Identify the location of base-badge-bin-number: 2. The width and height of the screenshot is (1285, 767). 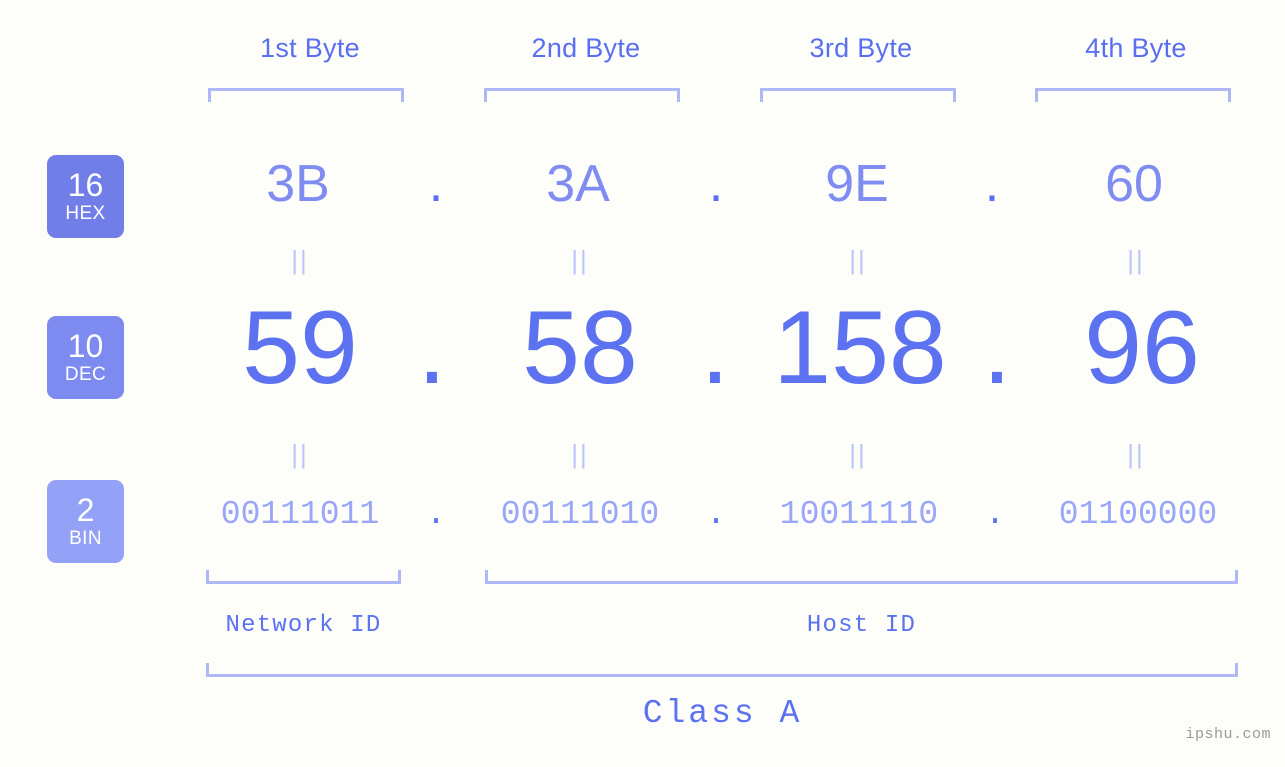
(85, 509).